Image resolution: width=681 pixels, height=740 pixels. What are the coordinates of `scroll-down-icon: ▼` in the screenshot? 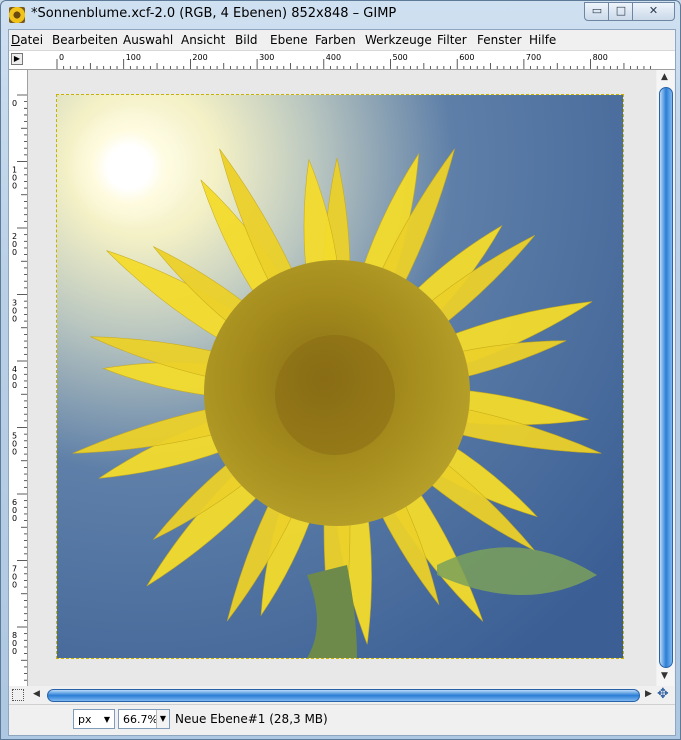 It's located at (664, 676).